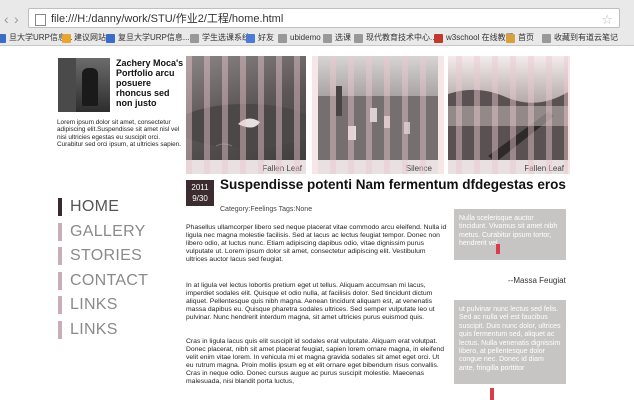 The height and width of the screenshot is (400, 634). I want to click on cemetery-photo, so click(378, 130).